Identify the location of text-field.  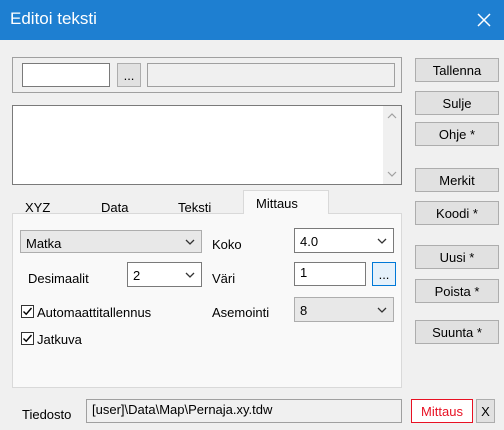
(66, 75).